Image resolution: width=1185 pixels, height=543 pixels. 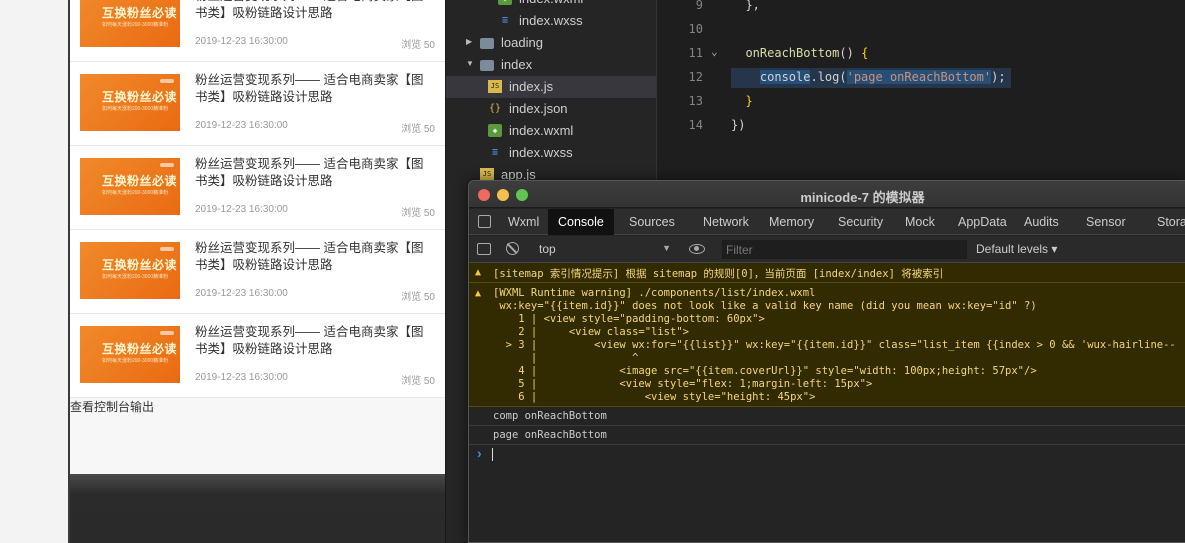 What do you see at coordinates (484, 221) in the screenshot?
I see `inspect-element-icon` at bounding box center [484, 221].